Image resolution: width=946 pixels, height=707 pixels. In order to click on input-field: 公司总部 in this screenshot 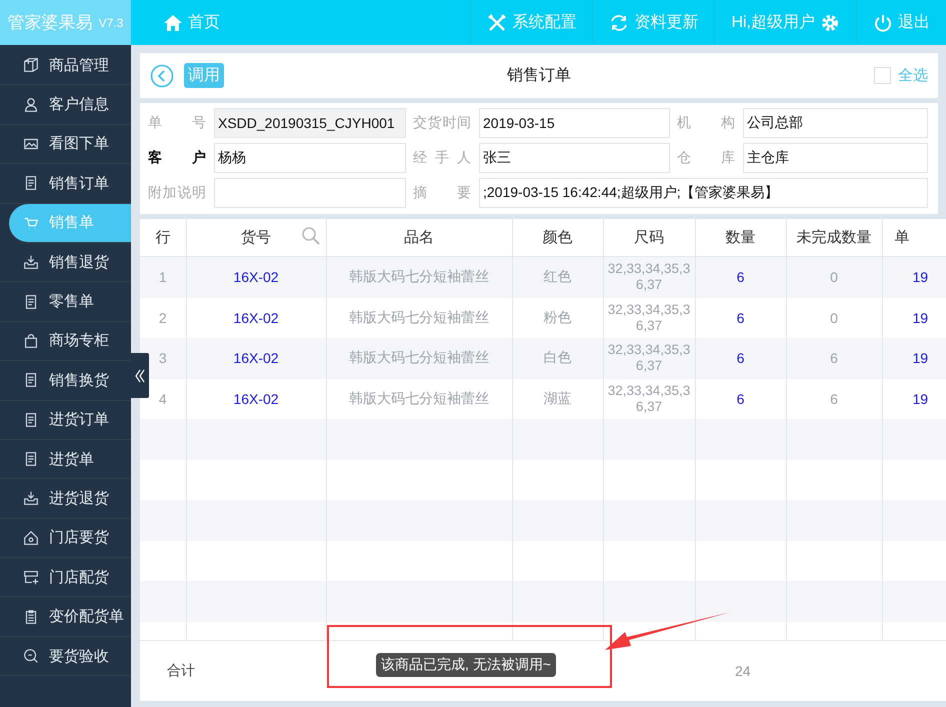, I will do `click(835, 123)`.